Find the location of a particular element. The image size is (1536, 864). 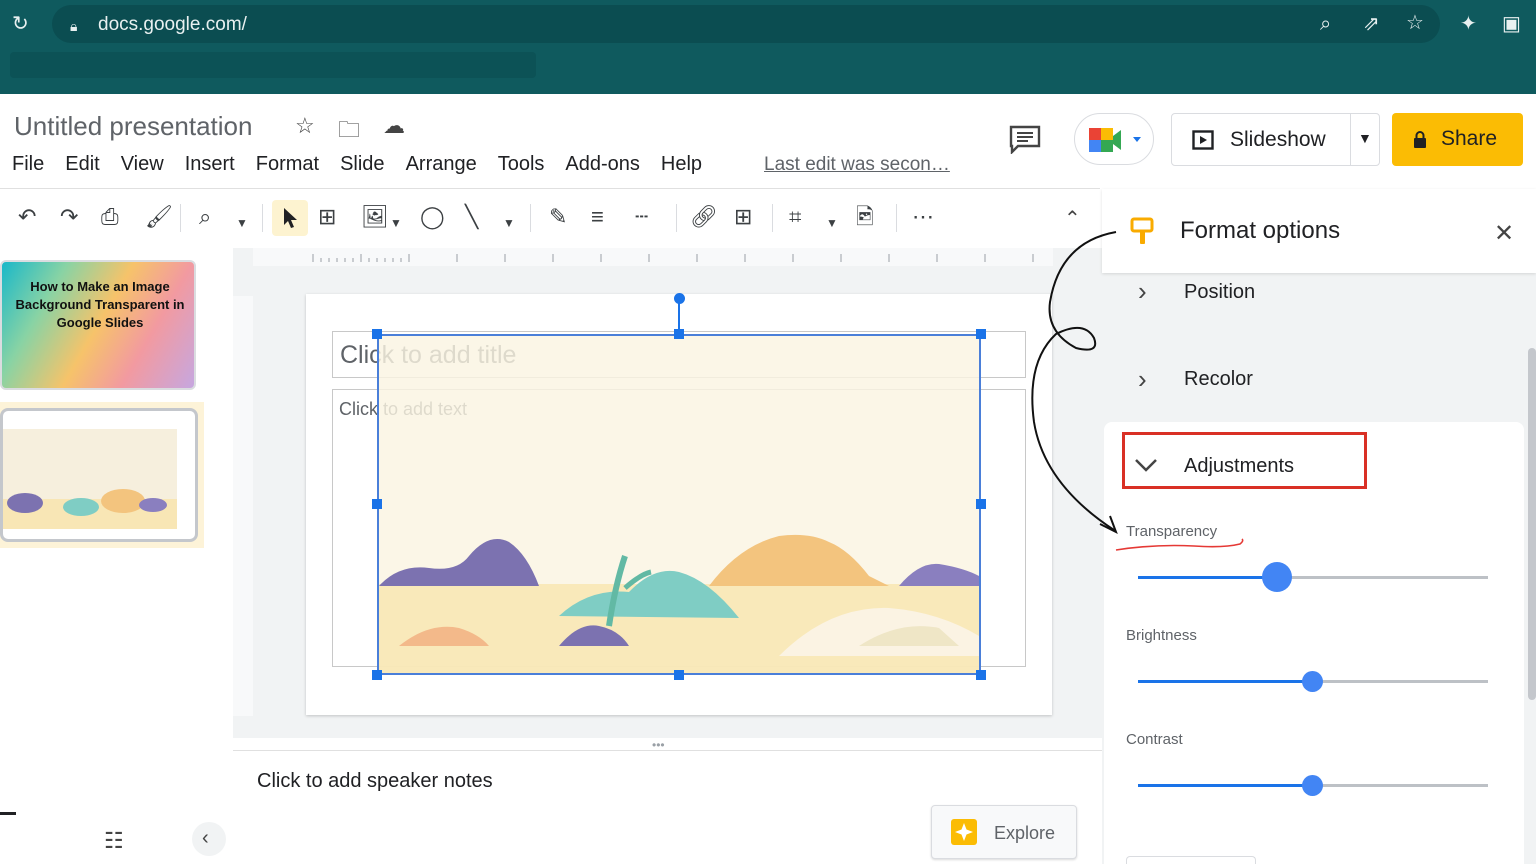

ruler-horizontal is located at coordinates (653, 257).